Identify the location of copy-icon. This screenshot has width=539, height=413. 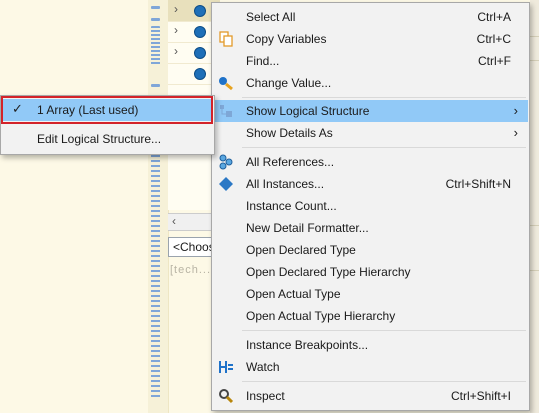
(226, 39).